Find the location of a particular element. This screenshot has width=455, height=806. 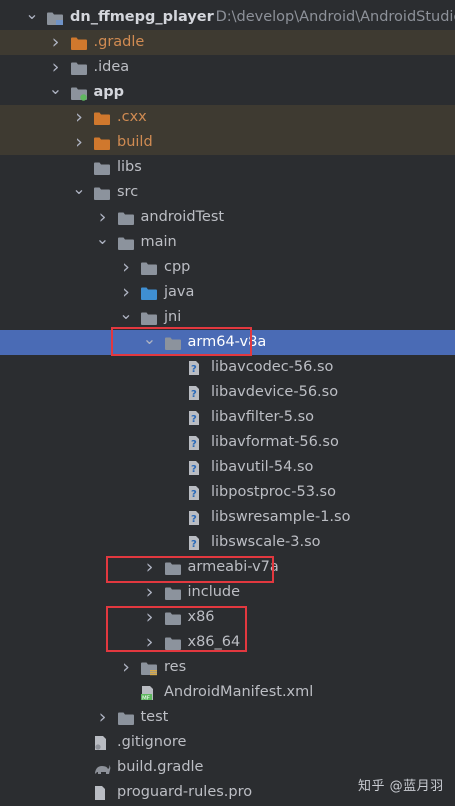

source-folder-icon is located at coordinates (149, 295).